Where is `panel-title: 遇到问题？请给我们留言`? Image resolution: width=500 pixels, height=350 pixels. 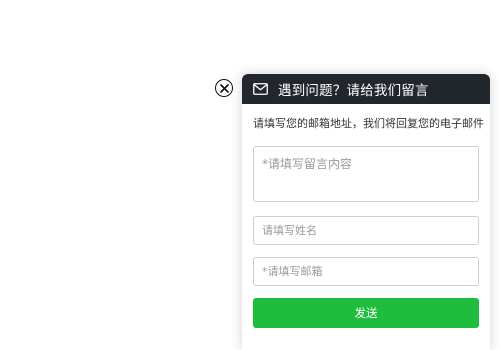 panel-title: 遇到问题？请给我们留言 is located at coordinates (353, 91).